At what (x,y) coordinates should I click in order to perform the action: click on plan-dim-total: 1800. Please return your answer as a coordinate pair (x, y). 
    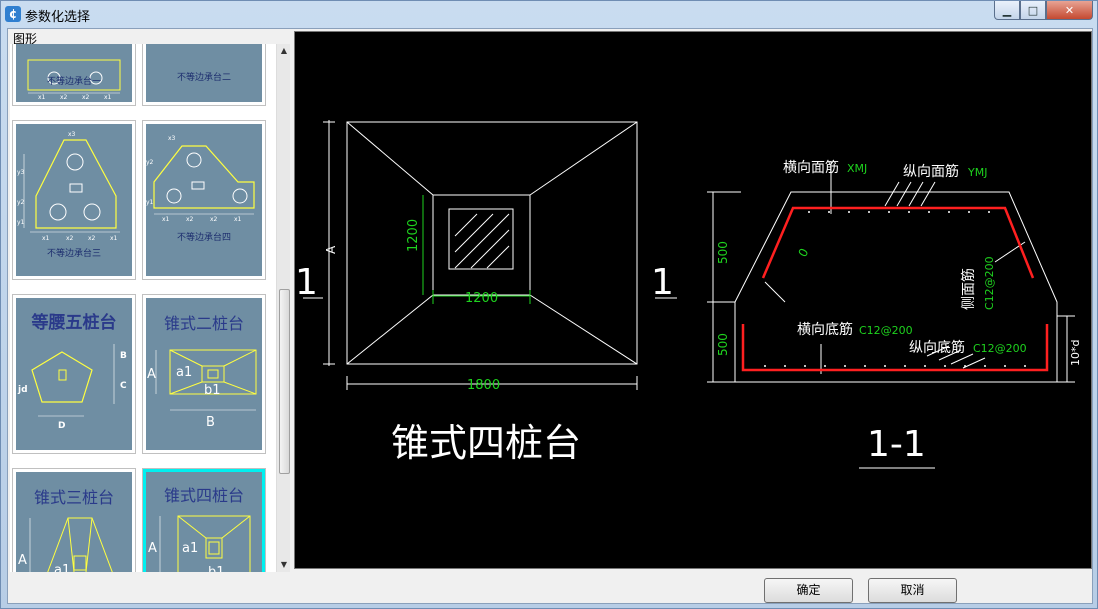
    Looking at the image, I should click on (483, 385).